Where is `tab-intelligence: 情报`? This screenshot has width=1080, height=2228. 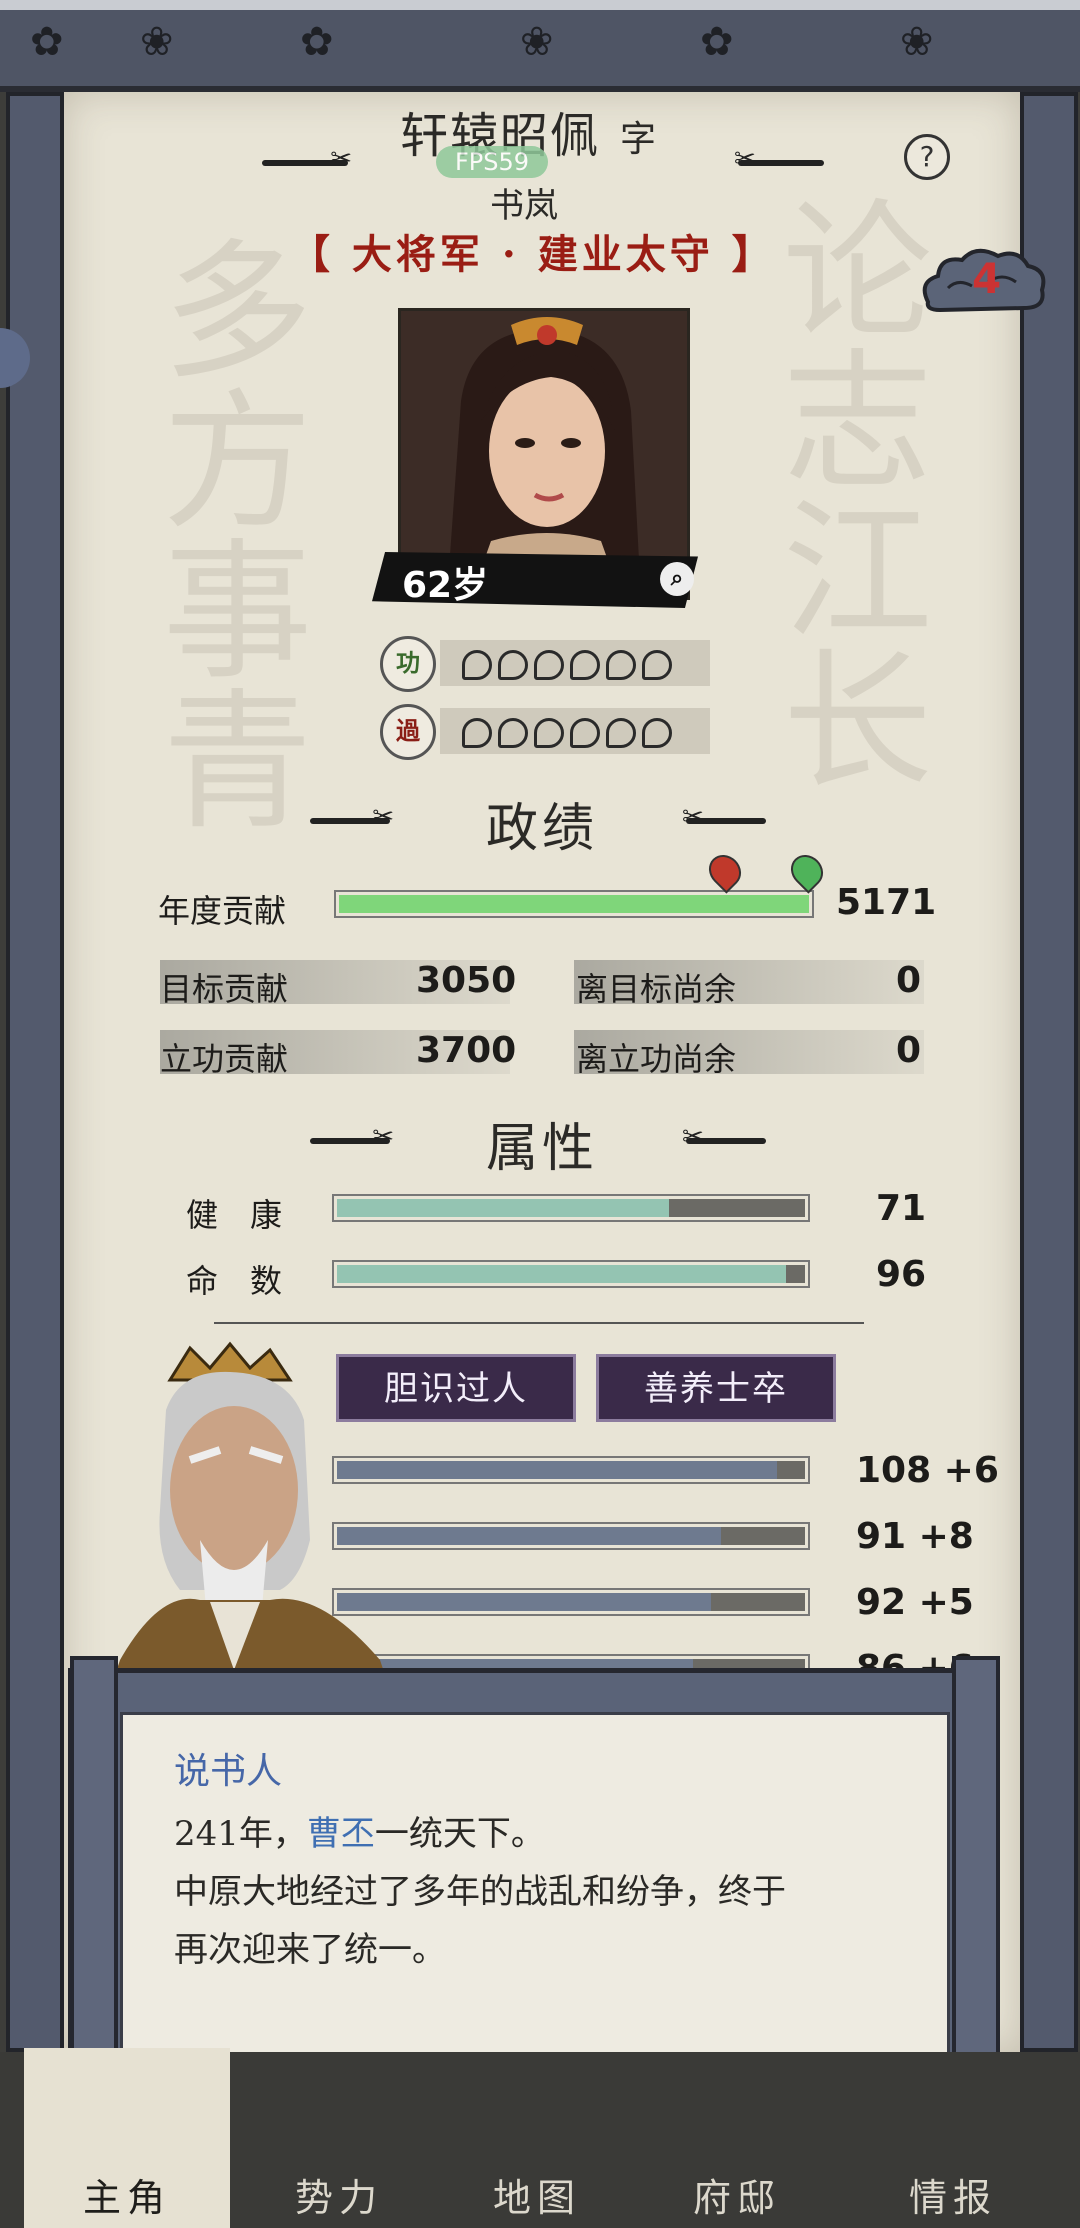 tab-intelligence: 情报 is located at coordinates (953, 2138).